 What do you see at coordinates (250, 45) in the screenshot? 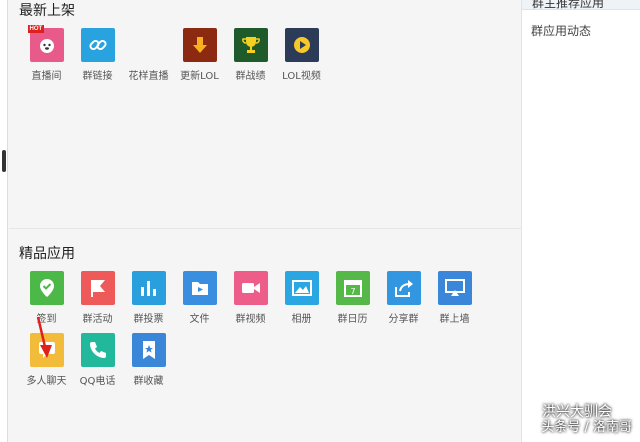
I see `trophy-icon` at bounding box center [250, 45].